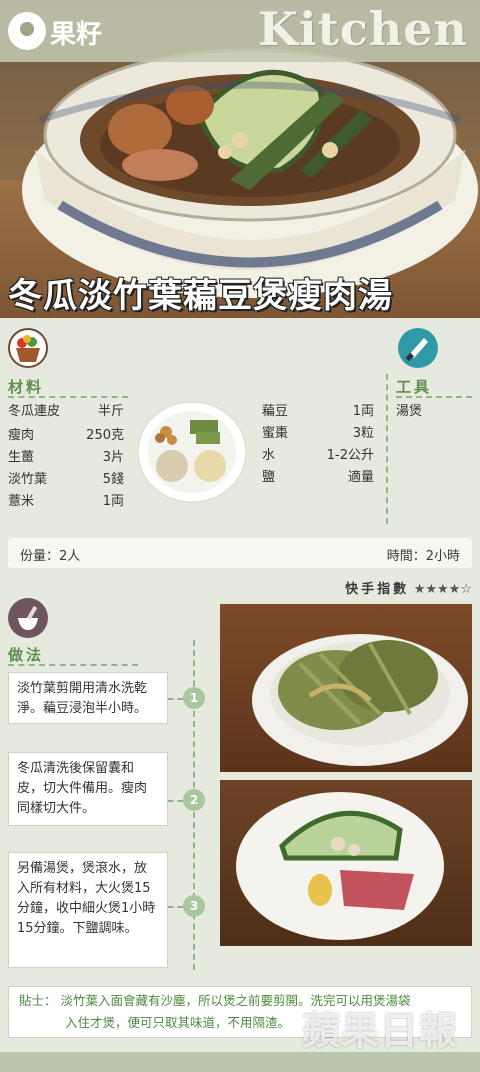  Describe the element at coordinates (423, 556) in the screenshot. I see `cooking-time: 時間：2小時` at that location.